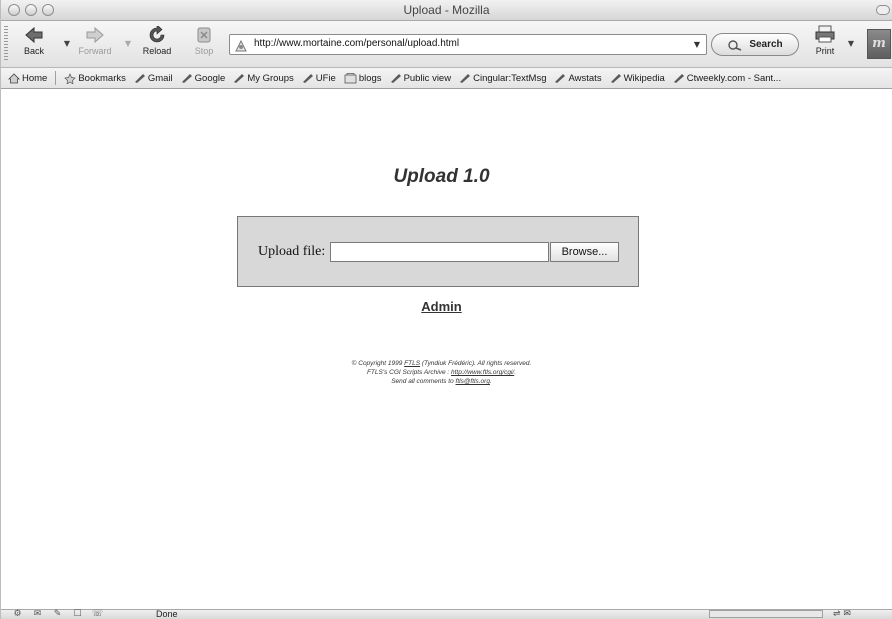 This screenshot has width=892, height=619. Describe the element at coordinates (204, 51) in the screenshot. I see `stop-label: Stop` at that location.